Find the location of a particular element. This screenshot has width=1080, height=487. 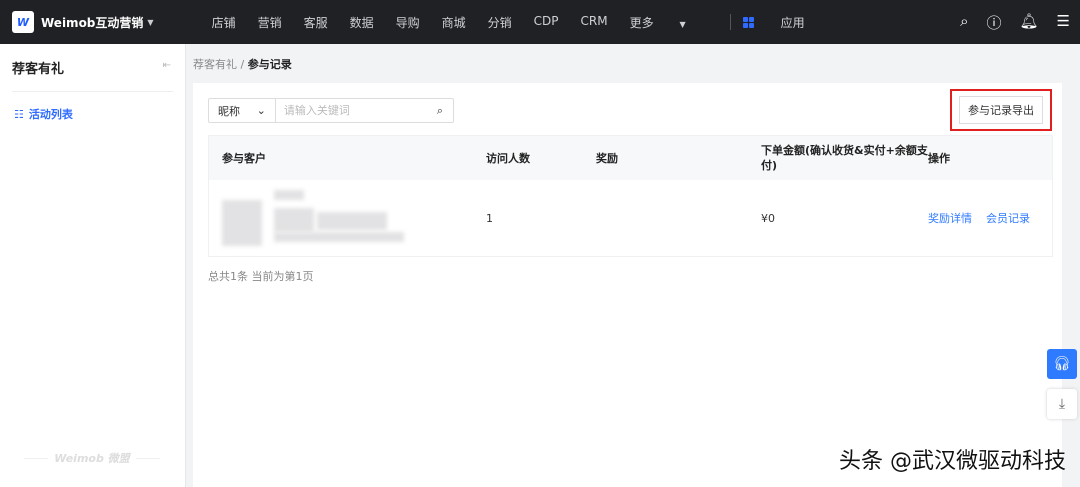

breadcrumb-current: 参与记录 is located at coordinates (269, 64).